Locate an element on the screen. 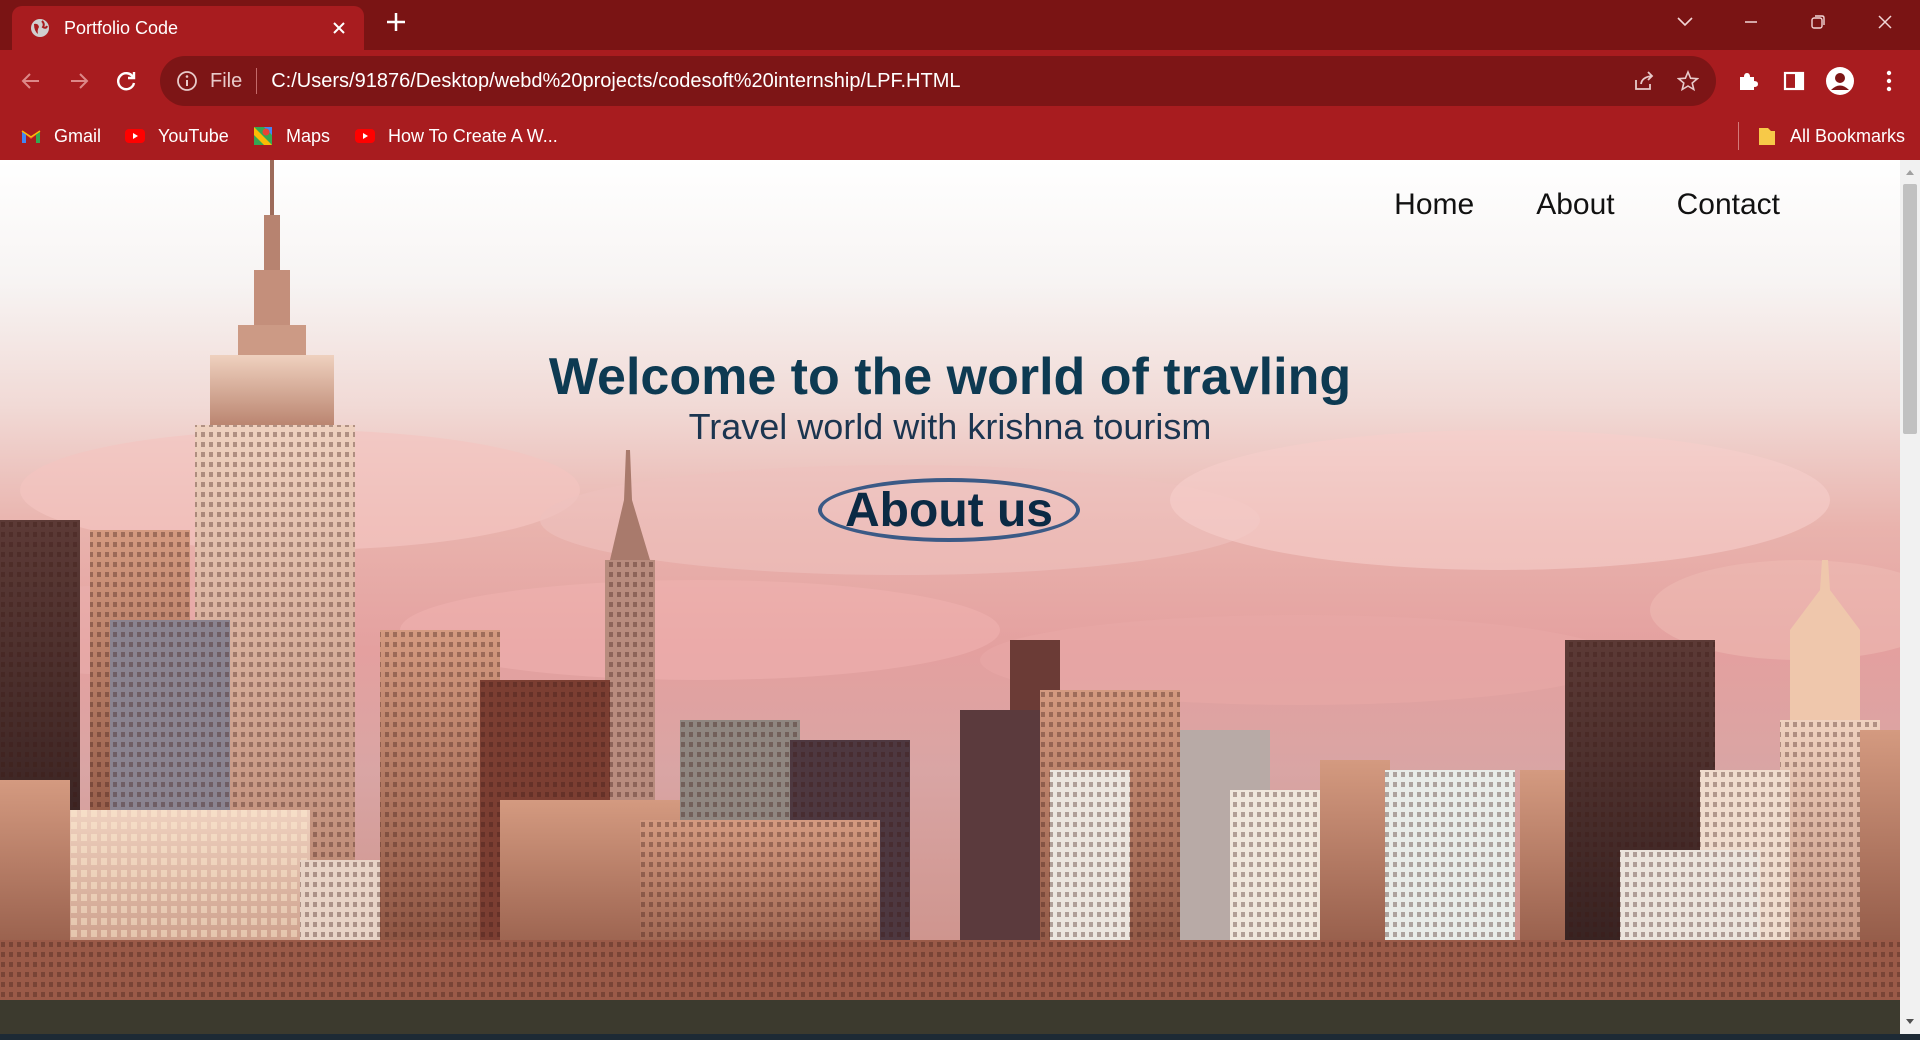  close-icon is located at coordinates (1885, 22).